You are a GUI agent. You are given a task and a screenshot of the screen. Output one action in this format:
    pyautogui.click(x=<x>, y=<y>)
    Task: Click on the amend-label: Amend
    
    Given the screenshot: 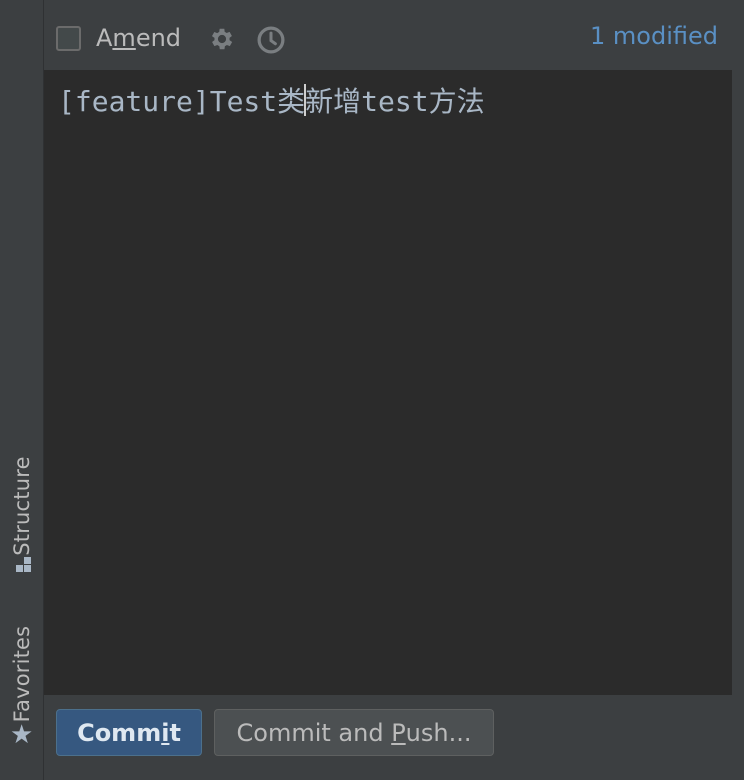 What is the action you would take?
    pyautogui.click(x=138, y=38)
    